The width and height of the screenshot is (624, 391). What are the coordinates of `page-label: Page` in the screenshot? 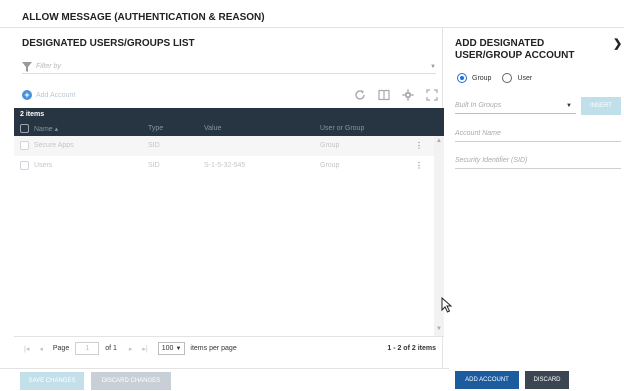 It's located at (61, 348).